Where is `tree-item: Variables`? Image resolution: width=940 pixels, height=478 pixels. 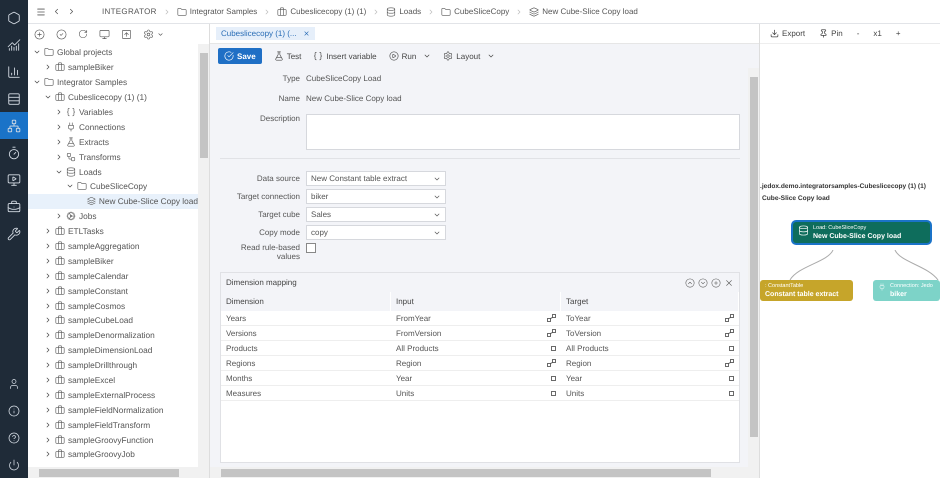 tree-item: Variables is located at coordinates (113, 112).